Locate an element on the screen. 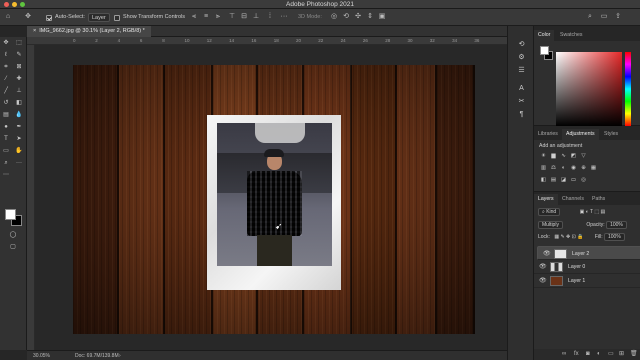 This screenshot has width=640, height=360. type-tool-icon: T is located at coordinates (6, 139).